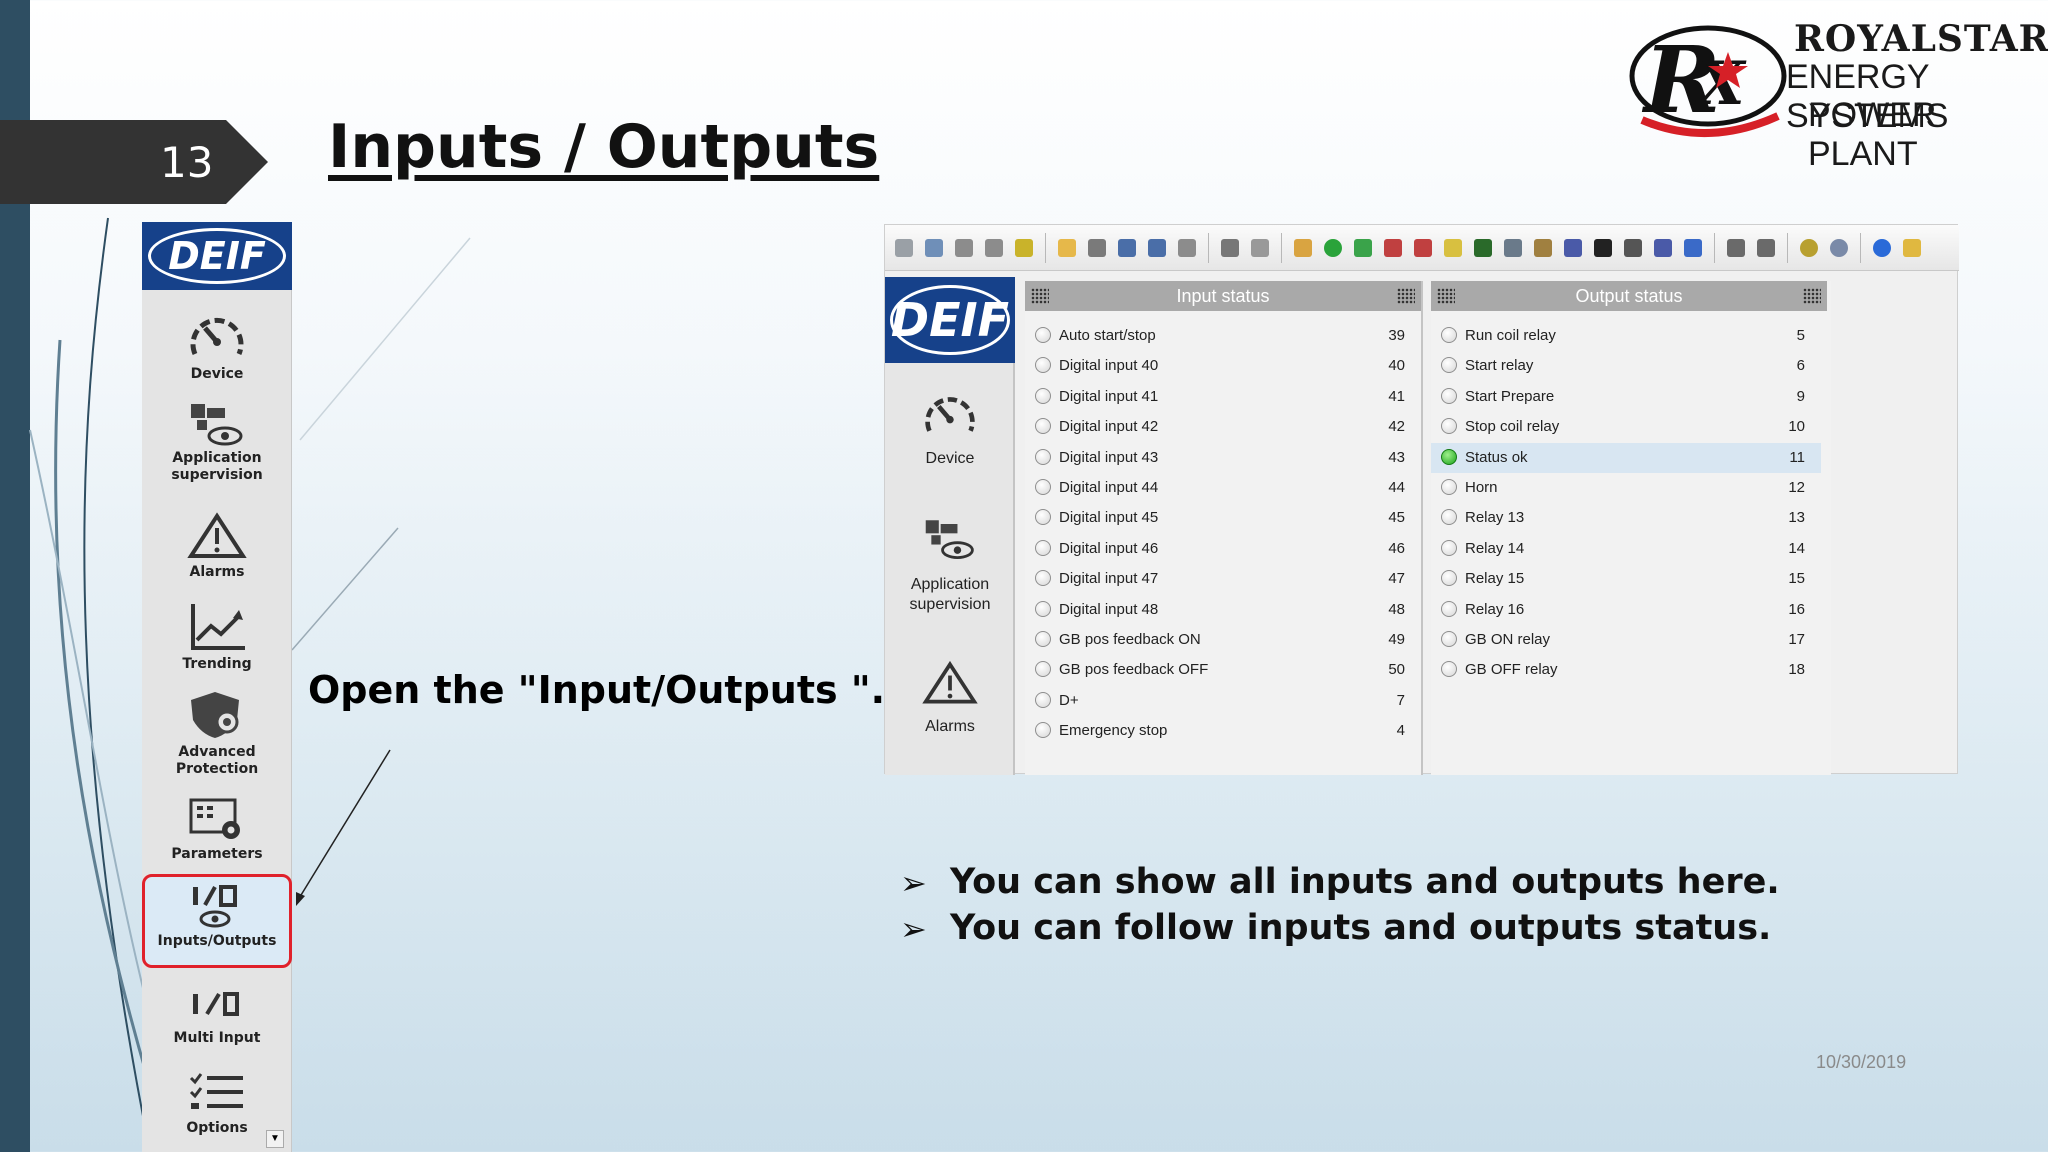 The height and width of the screenshot is (1152, 2048). Describe the element at coordinates (1766, 248) in the screenshot. I see `sort-icon` at that location.